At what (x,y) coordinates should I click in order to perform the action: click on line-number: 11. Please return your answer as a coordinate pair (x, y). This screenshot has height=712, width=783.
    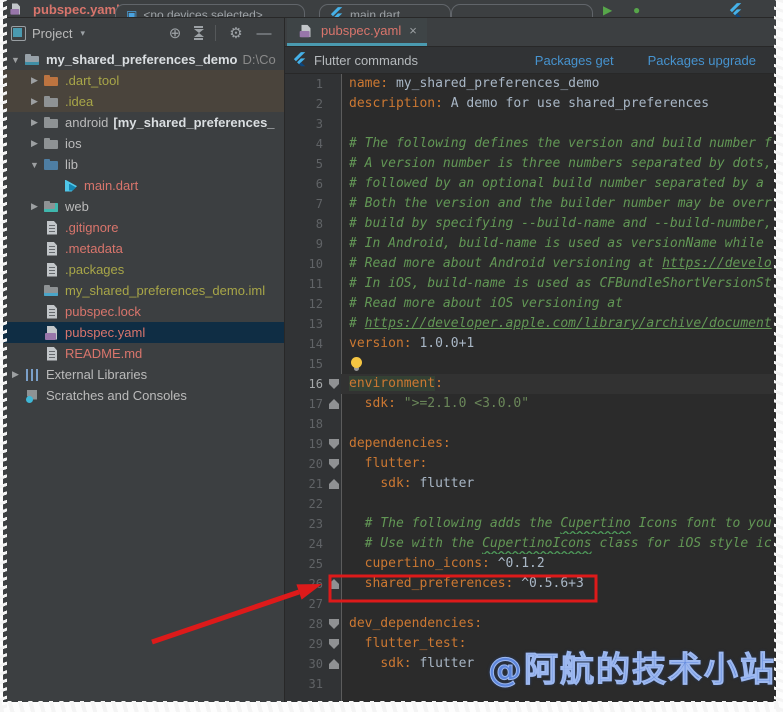
    Looking at the image, I should click on (307, 284).